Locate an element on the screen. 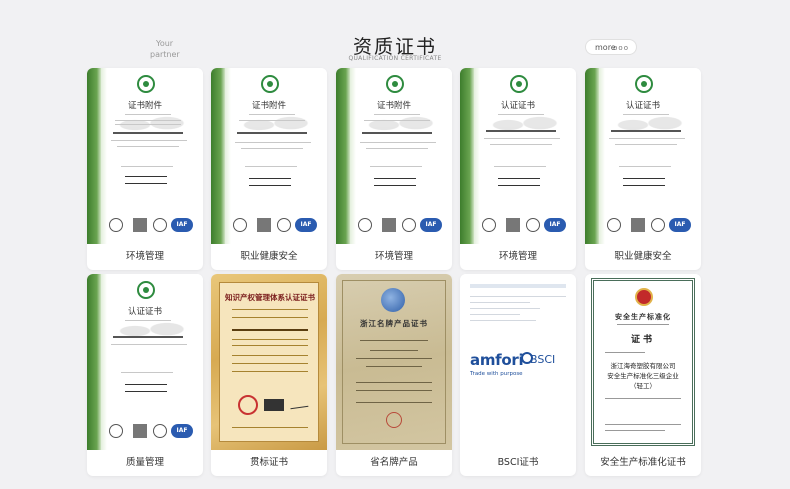 Image resolution: width=790 pixels, height=489 pixels. certificate-card: 认证证书 IAF 职业健康安全 is located at coordinates (643, 169).